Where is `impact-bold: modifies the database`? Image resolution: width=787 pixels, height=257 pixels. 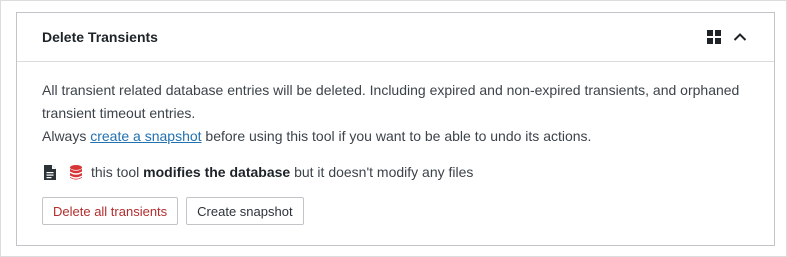
impact-bold: modifies the database is located at coordinates (217, 172).